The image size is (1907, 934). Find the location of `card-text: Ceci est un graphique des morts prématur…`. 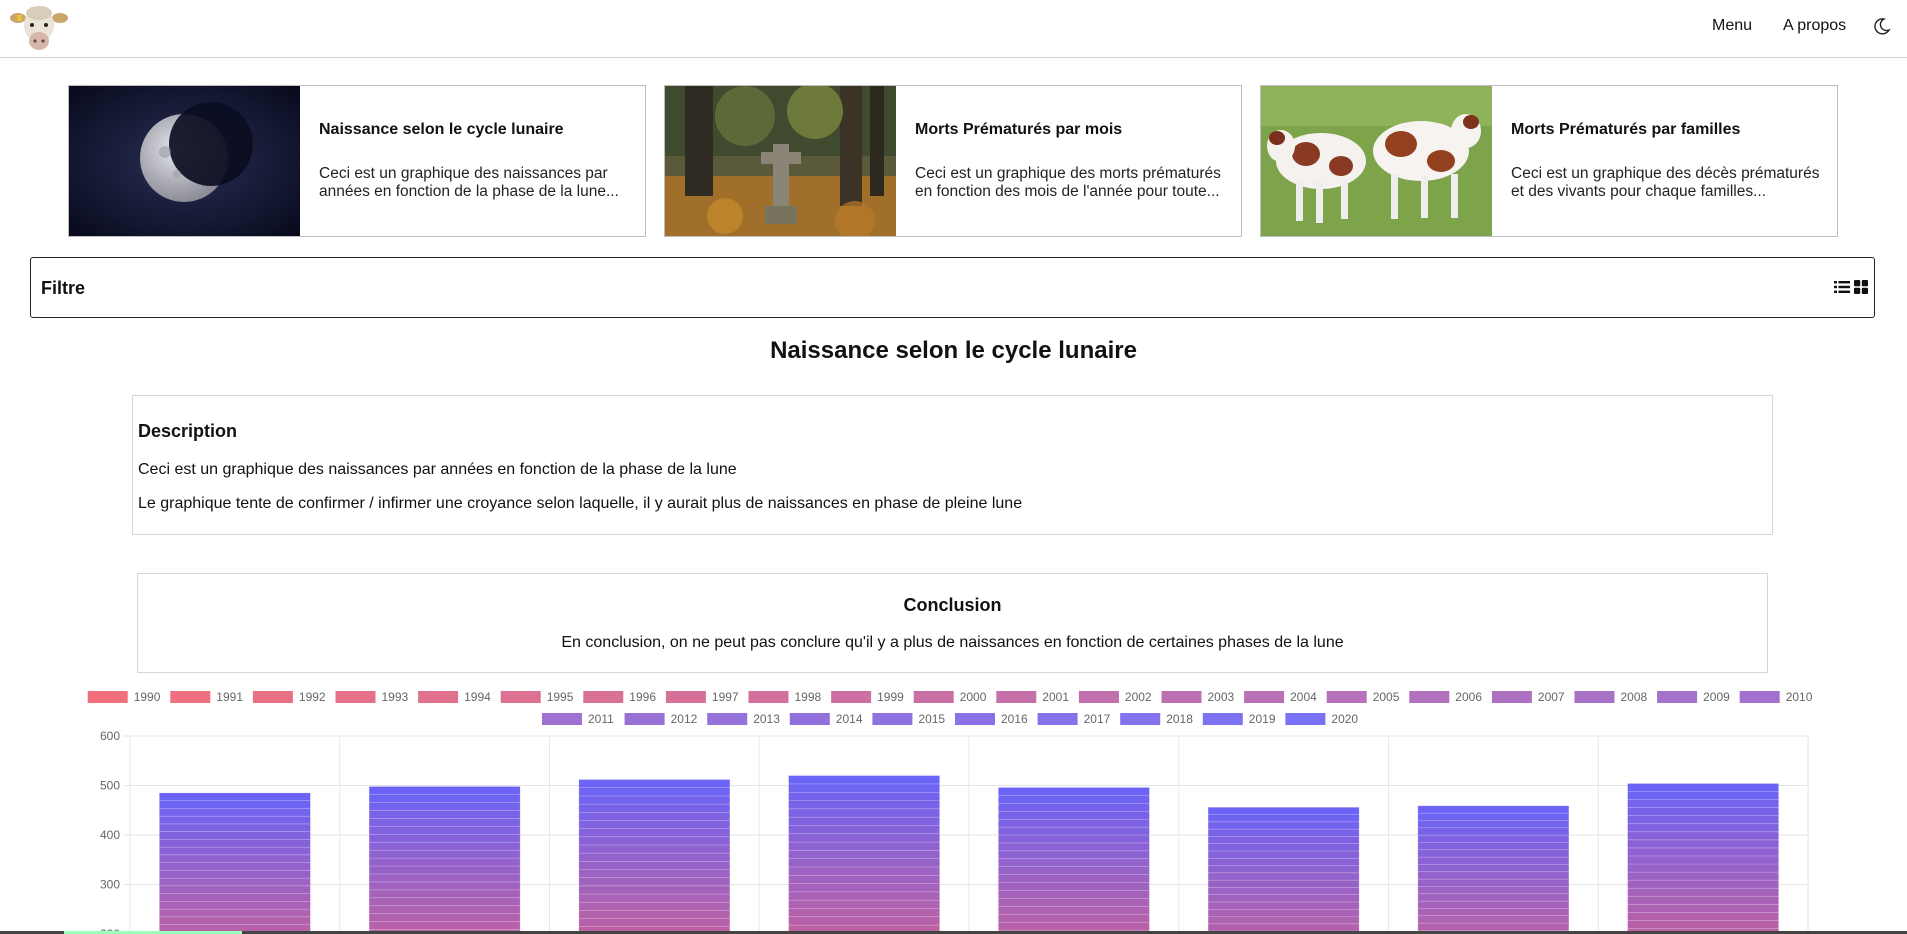

card-text: Ceci est un graphique des morts prématur… is located at coordinates (1068, 182).